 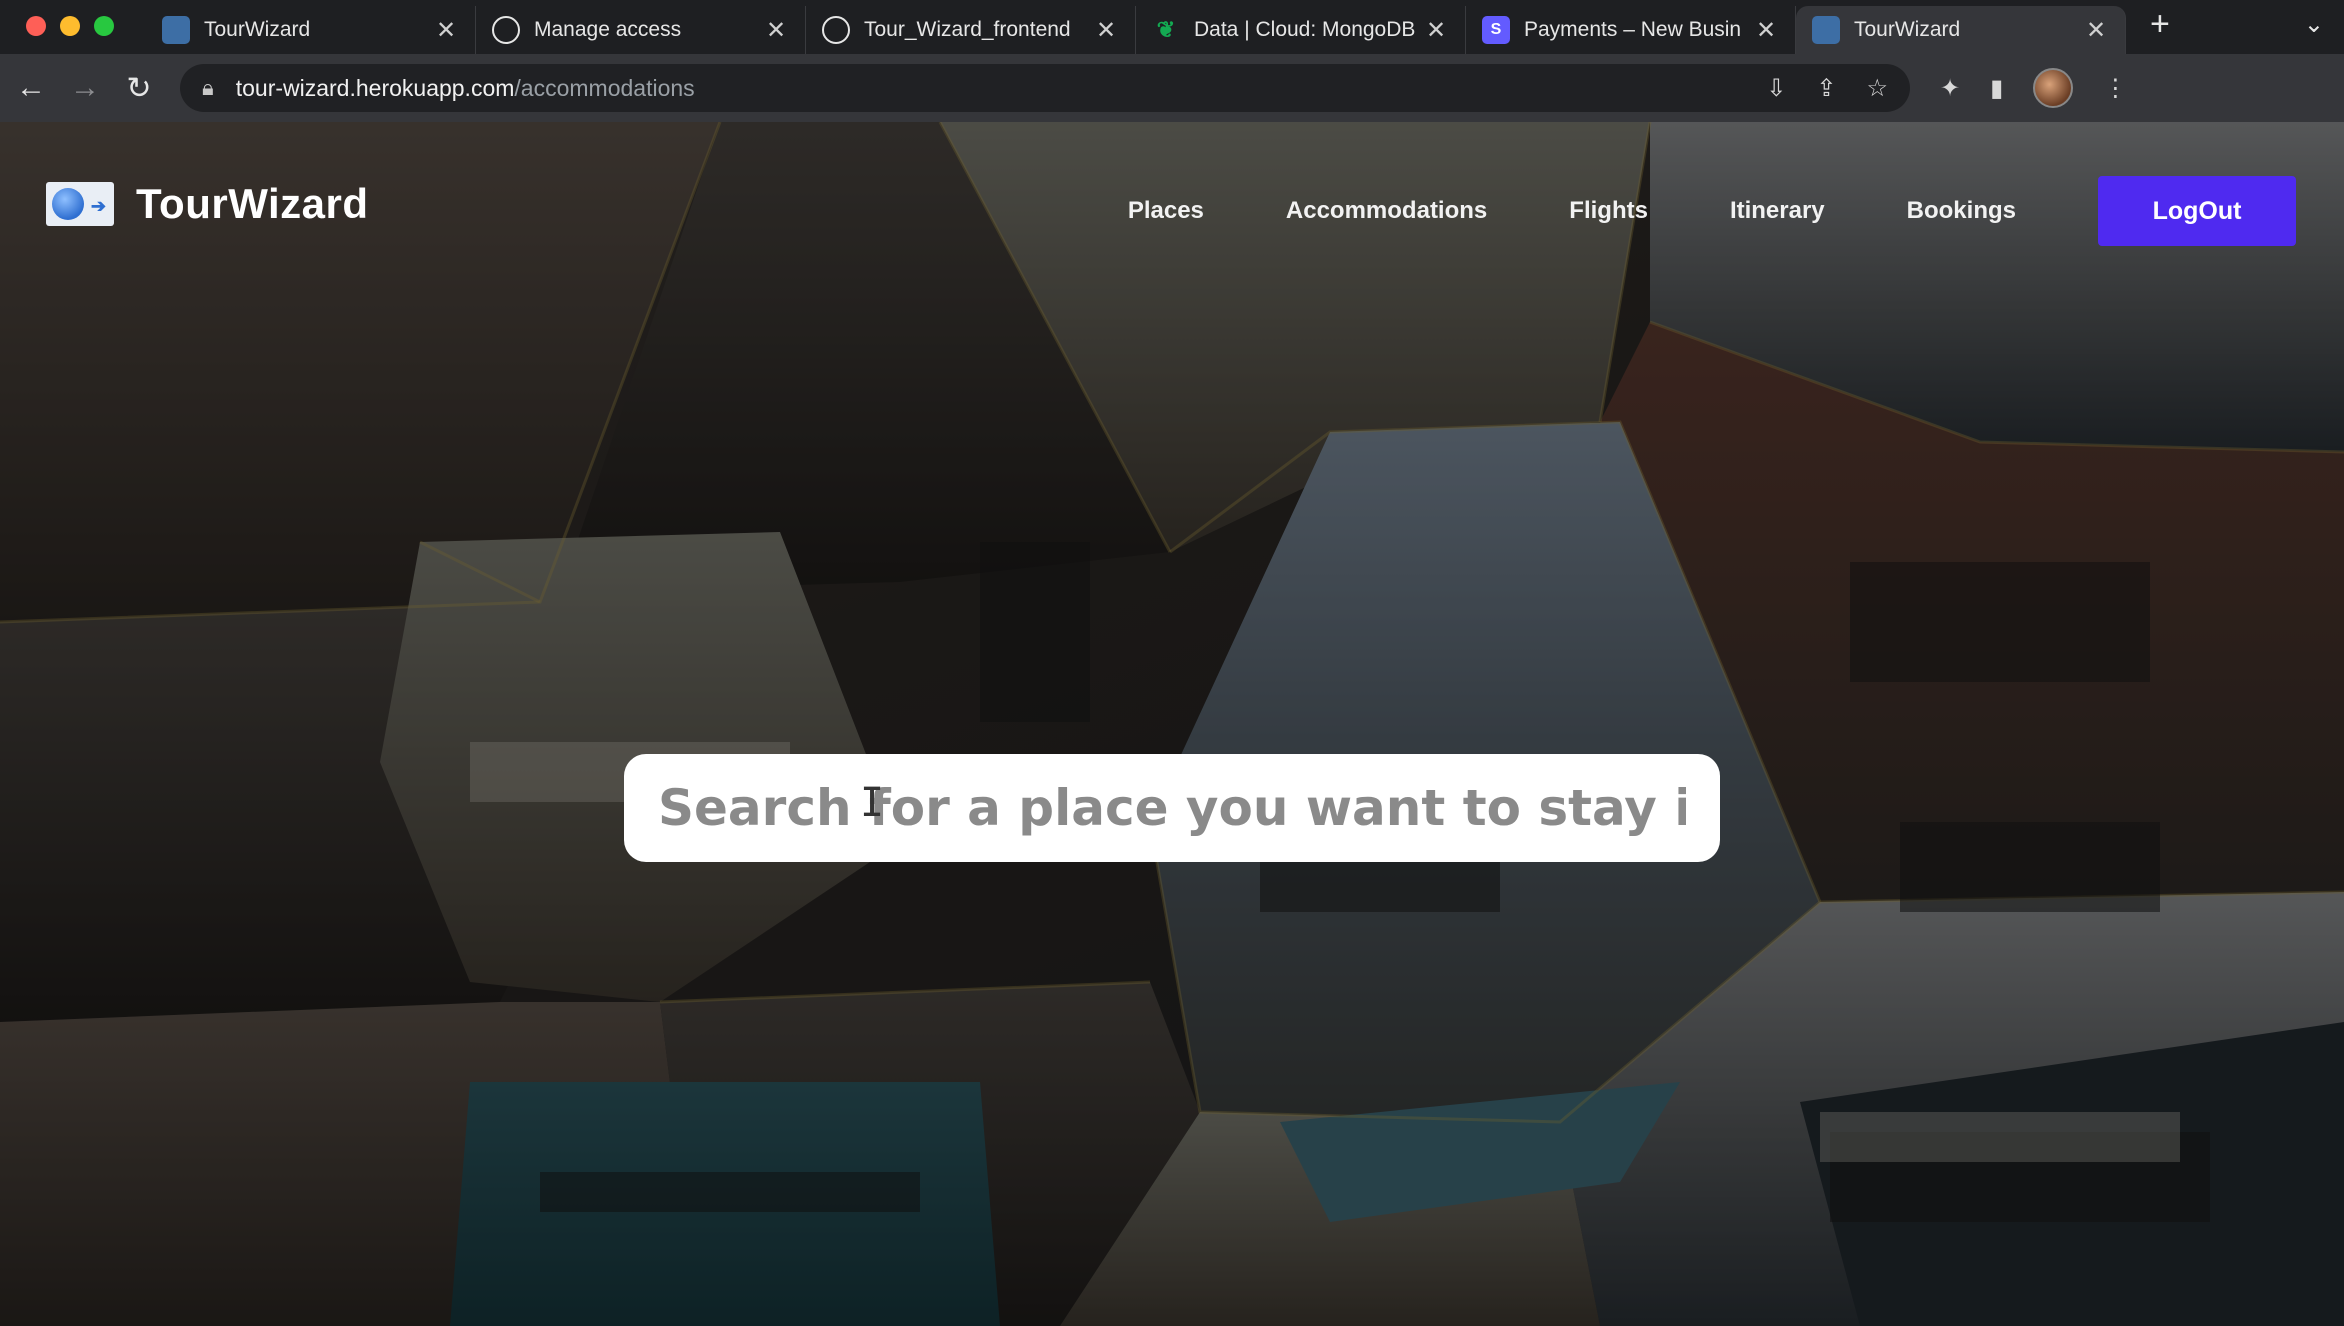 What do you see at coordinates (967, 29) in the screenshot?
I see `tab-title: Tour_Wizard_frontend` at bounding box center [967, 29].